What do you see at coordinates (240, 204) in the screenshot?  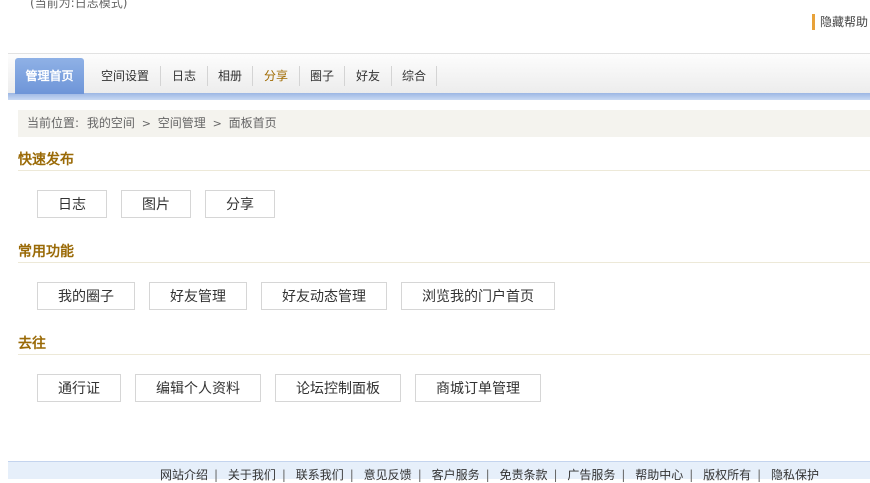 I see `quick-share-button: 分享` at bounding box center [240, 204].